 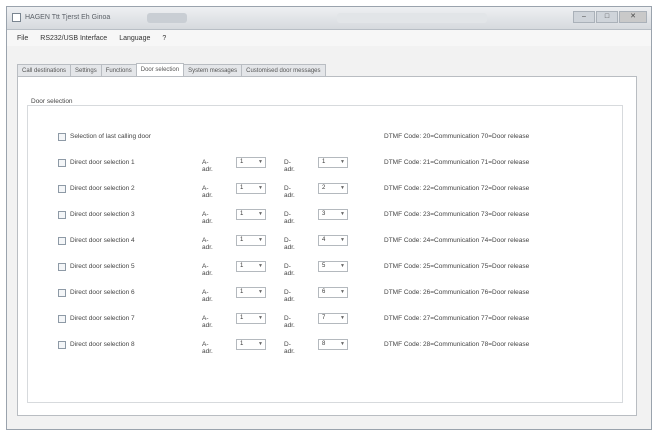 I want to click on d-adr-value-1: 1, so click(x=324, y=162).